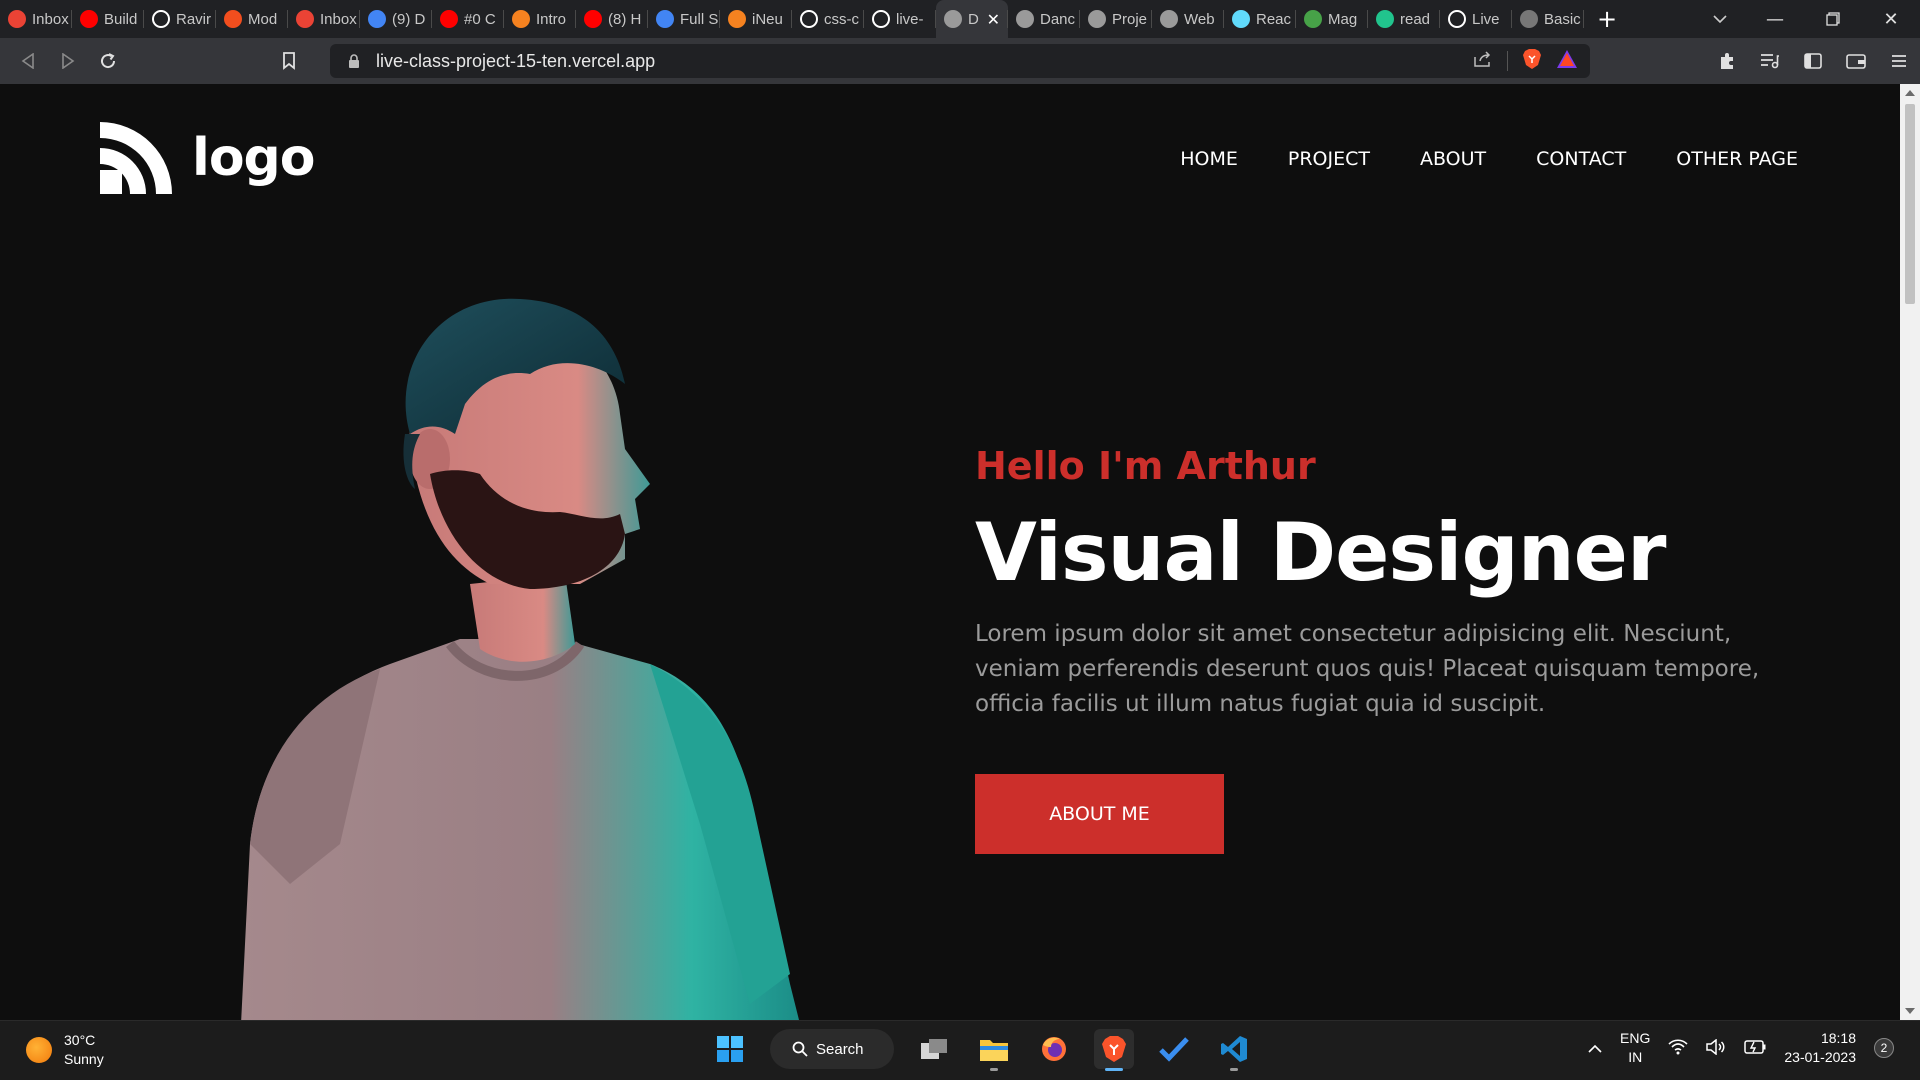 This screenshot has height=1080, width=1920. Describe the element at coordinates (1635, 1038) in the screenshot. I see `language-code: ENG` at that location.